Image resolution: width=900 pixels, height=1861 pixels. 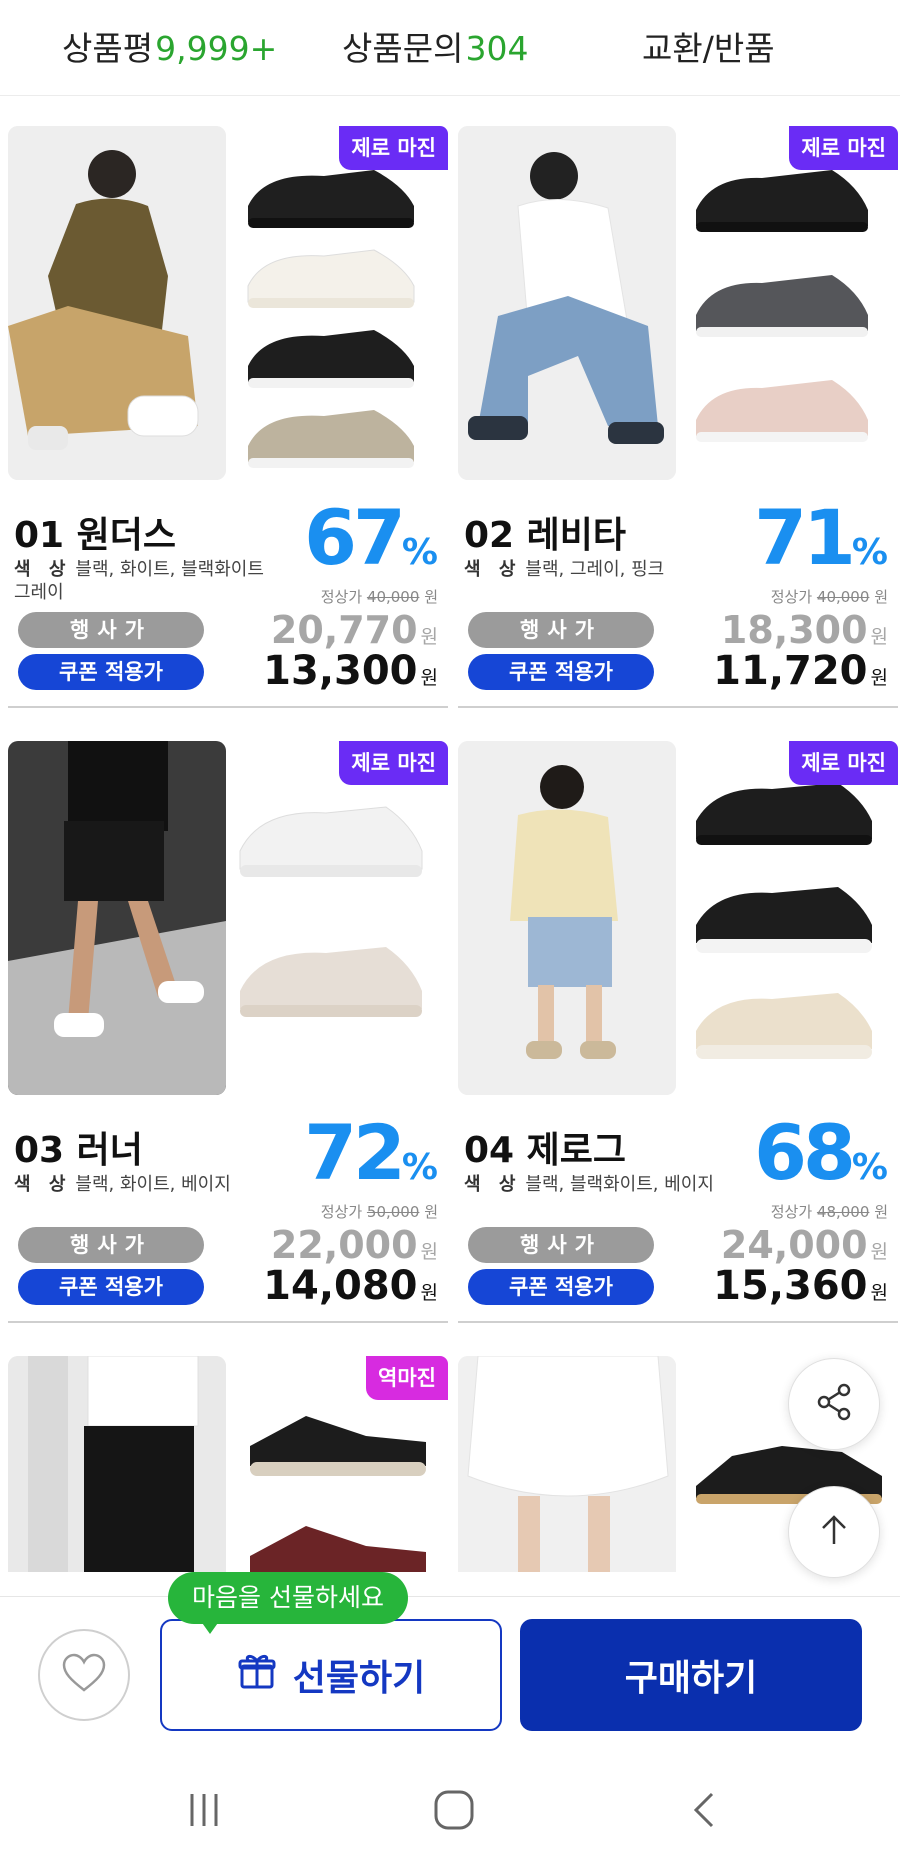 I want to click on event-price: 22,000 원, so click(x=354, y=1245).